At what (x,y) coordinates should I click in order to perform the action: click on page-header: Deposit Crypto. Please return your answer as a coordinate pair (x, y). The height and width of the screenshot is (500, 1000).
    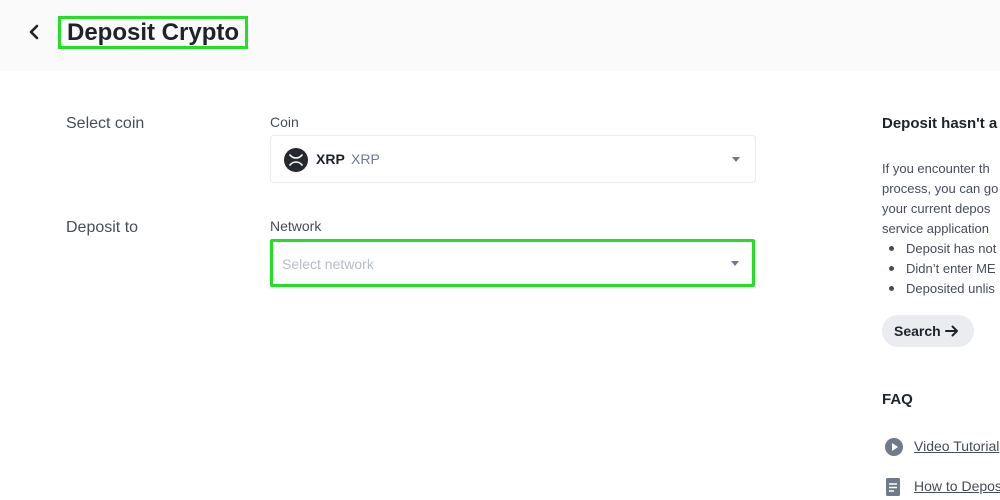
    Looking at the image, I should click on (500, 35).